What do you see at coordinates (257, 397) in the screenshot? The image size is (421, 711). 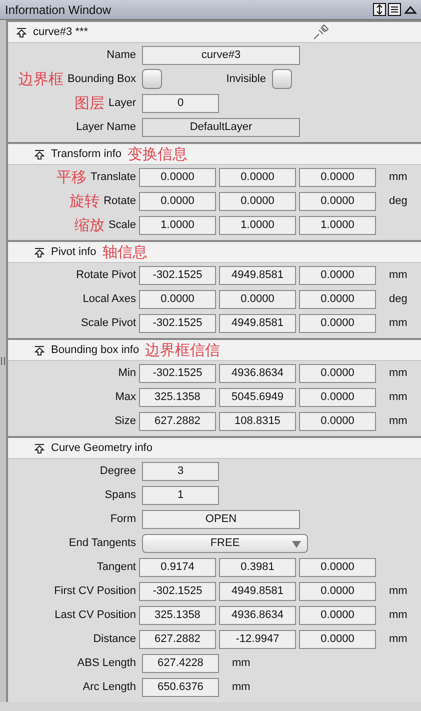 I see `number-field: 5045.6949` at bounding box center [257, 397].